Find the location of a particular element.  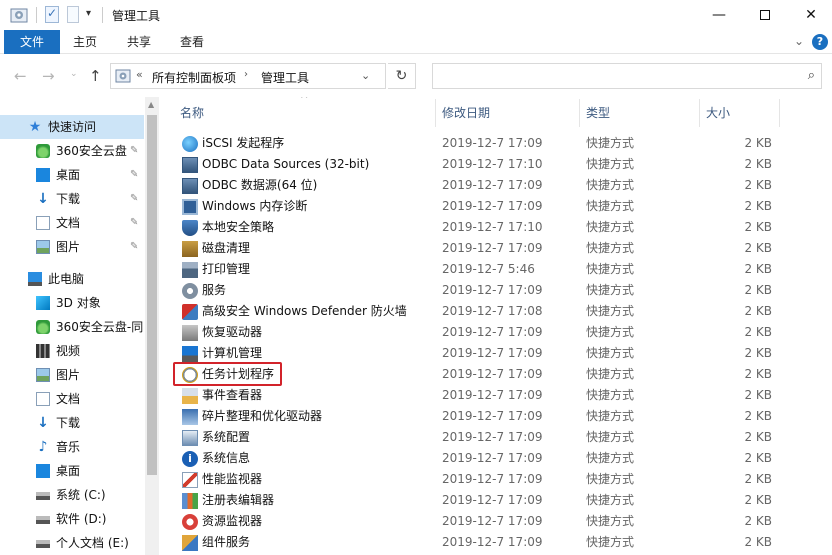

file-row: Windows 内存诊断 2019-12-7 17:09 快捷方式 2 KB is located at coordinates (480, 206).